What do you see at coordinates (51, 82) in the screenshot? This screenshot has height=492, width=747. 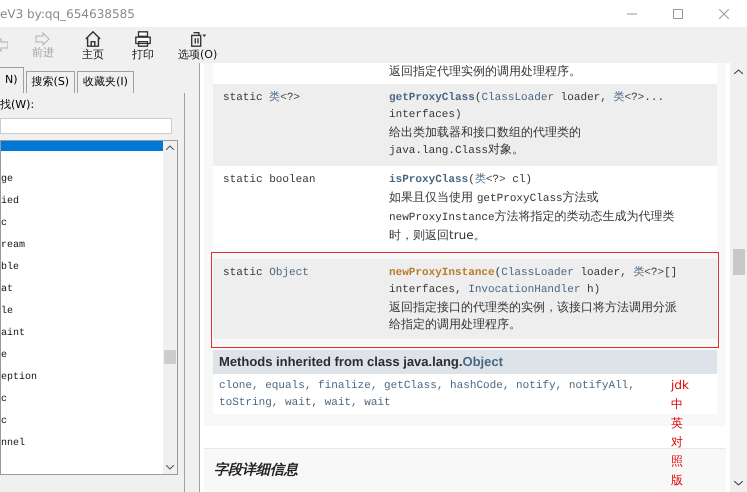 I see `sidebar-tab: 搜索(S)` at bounding box center [51, 82].